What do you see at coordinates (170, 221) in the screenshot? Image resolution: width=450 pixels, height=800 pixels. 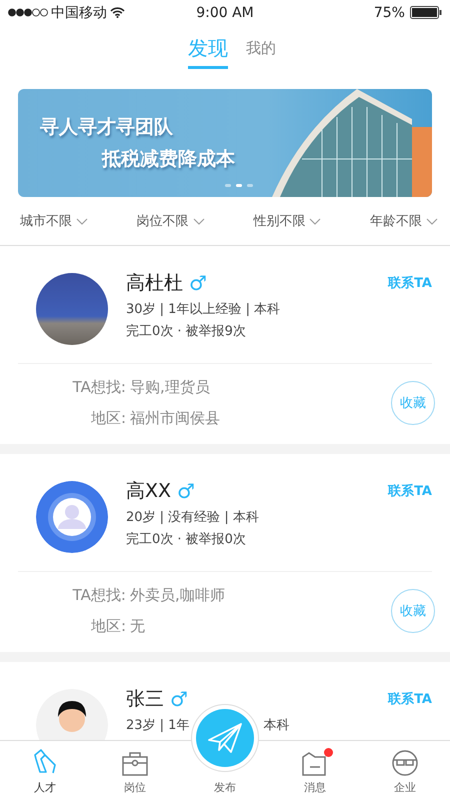 I see `filter-dropdown: 岗位不限` at bounding box center [170, 221].